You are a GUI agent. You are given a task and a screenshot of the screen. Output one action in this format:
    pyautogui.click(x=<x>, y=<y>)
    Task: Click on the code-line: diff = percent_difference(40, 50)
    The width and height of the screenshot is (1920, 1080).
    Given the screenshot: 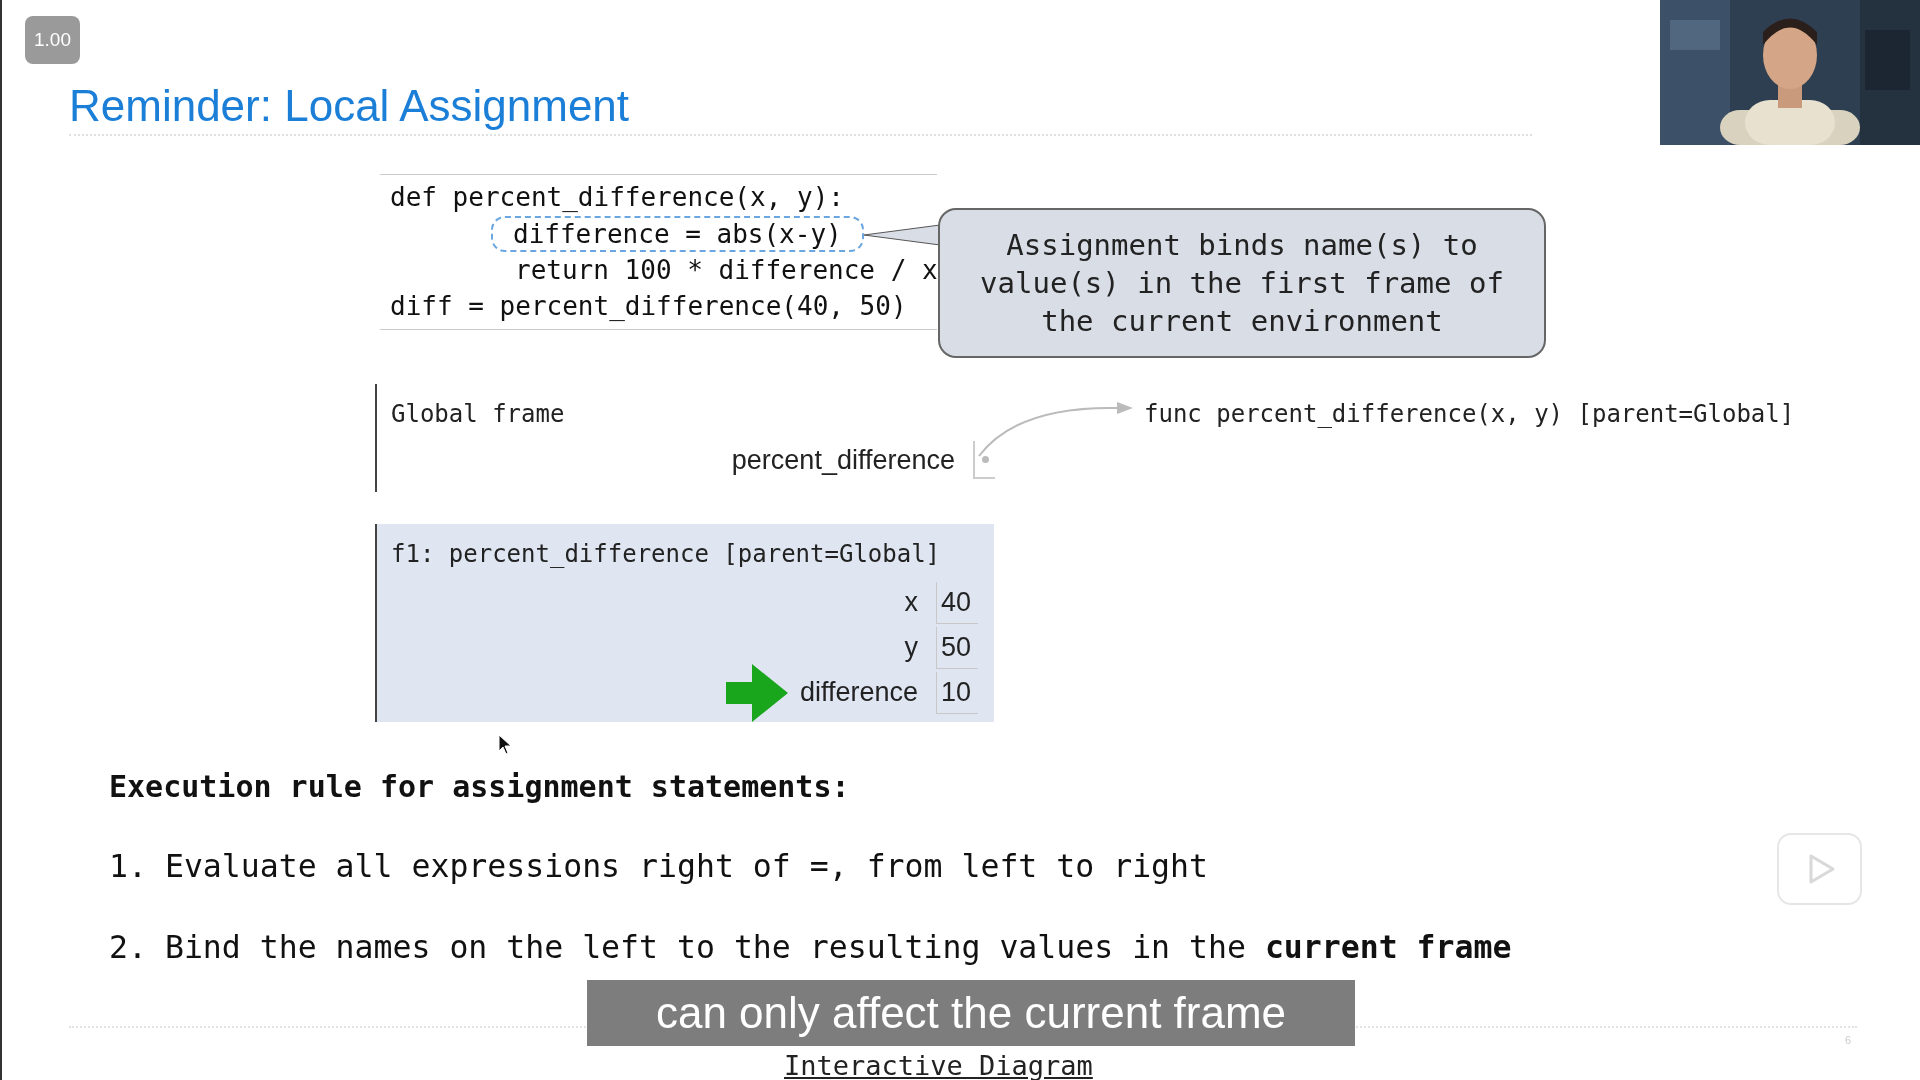 What is the action you would take?
    pyautogui.click(x=648, y=307)
    